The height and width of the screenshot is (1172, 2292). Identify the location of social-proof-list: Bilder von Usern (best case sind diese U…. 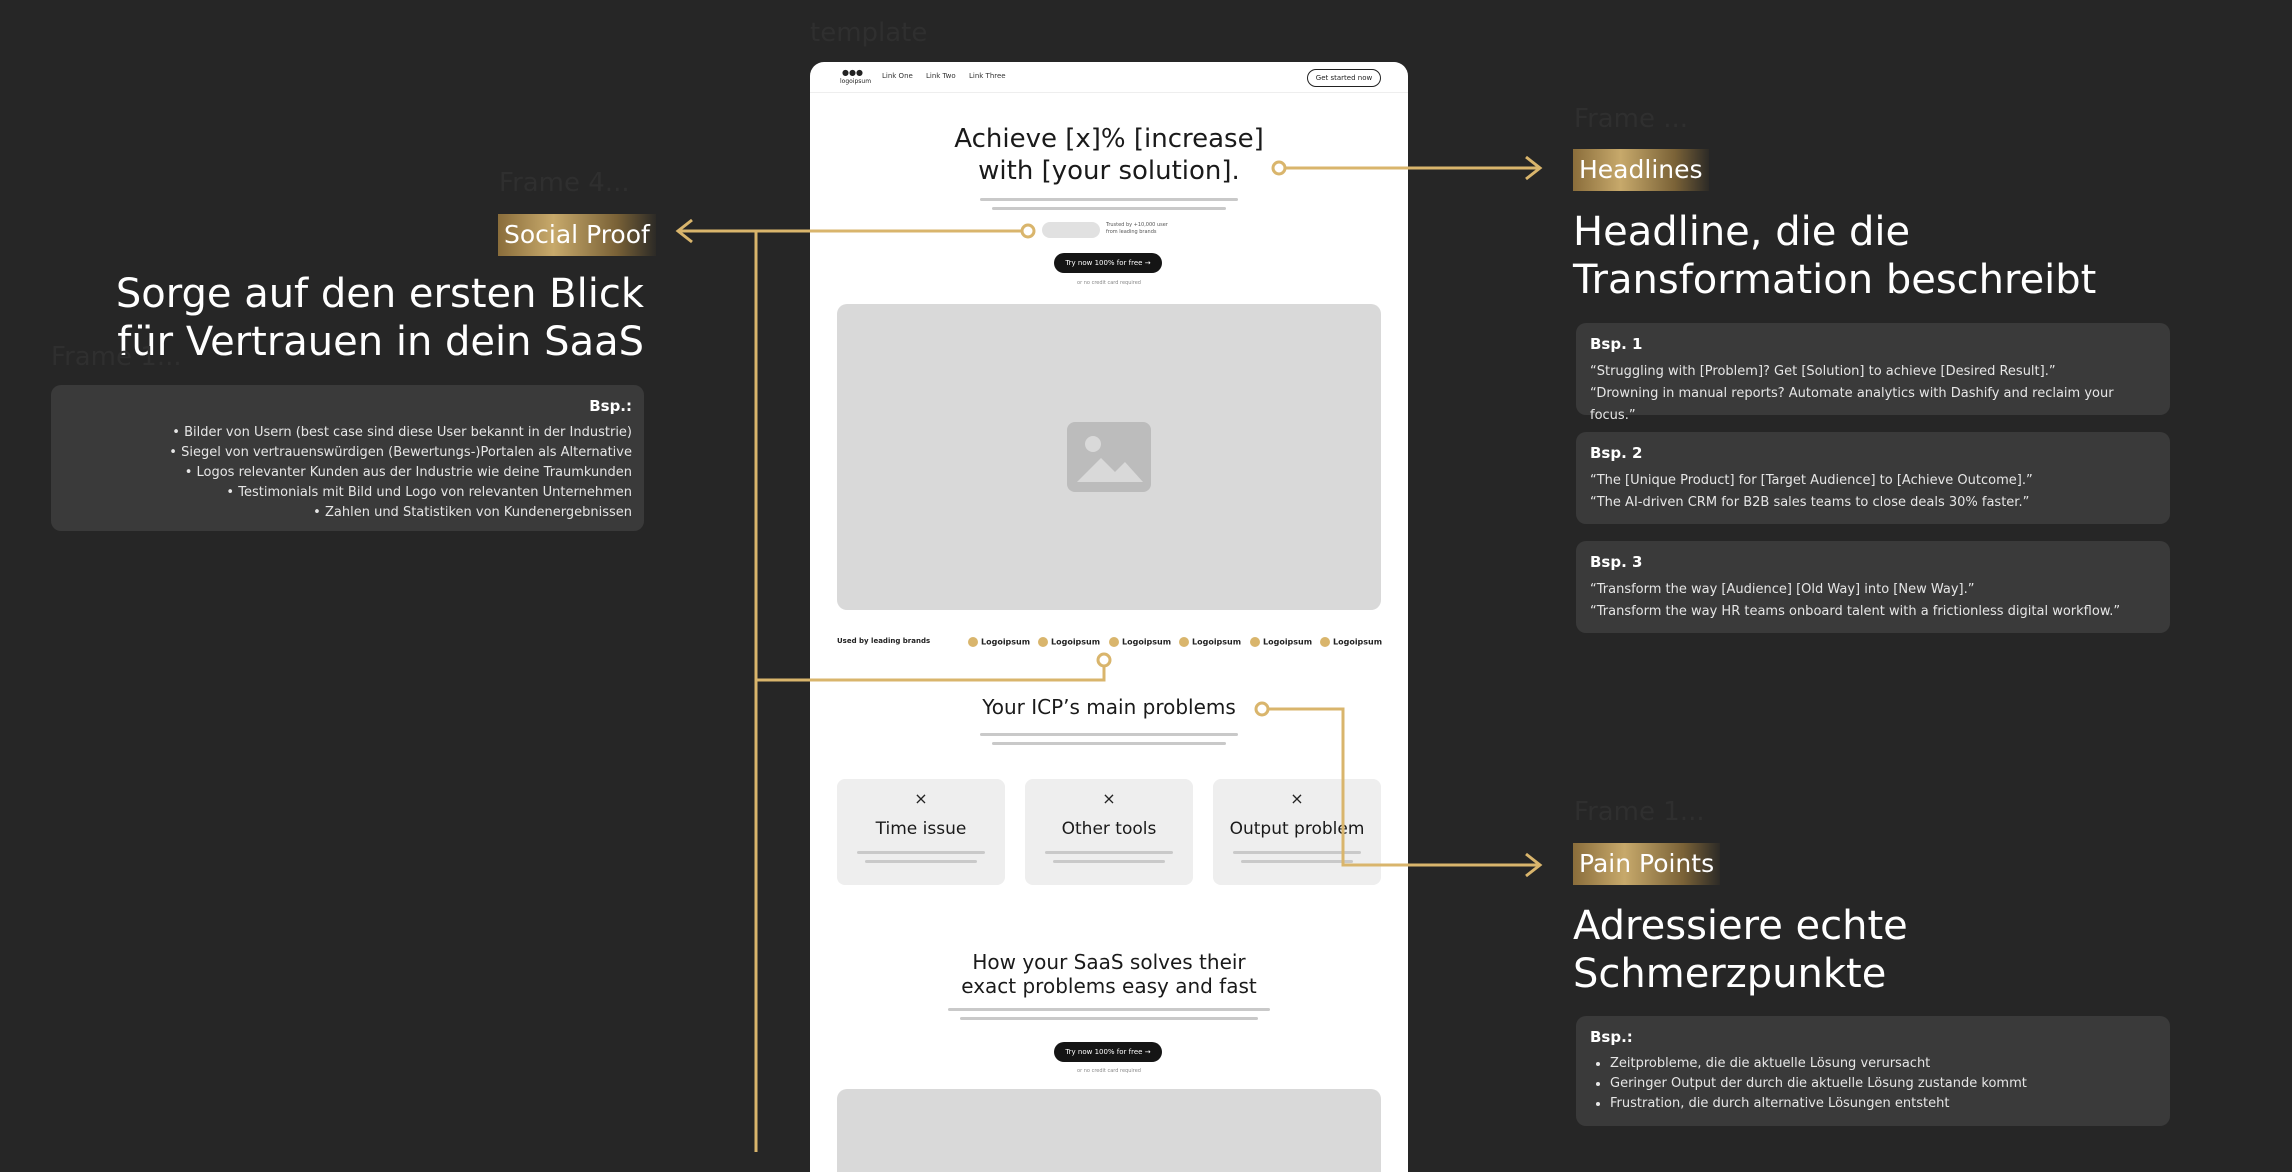
(347, 473).